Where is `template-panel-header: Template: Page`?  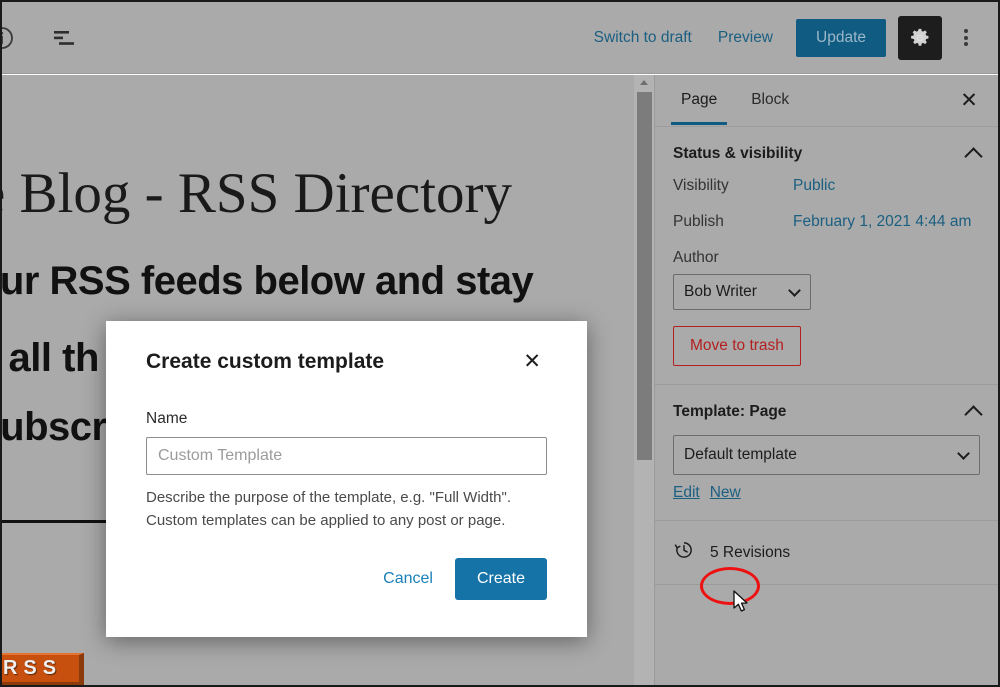
template-panel-header: Template: Page is located at coordinates (828, 410).